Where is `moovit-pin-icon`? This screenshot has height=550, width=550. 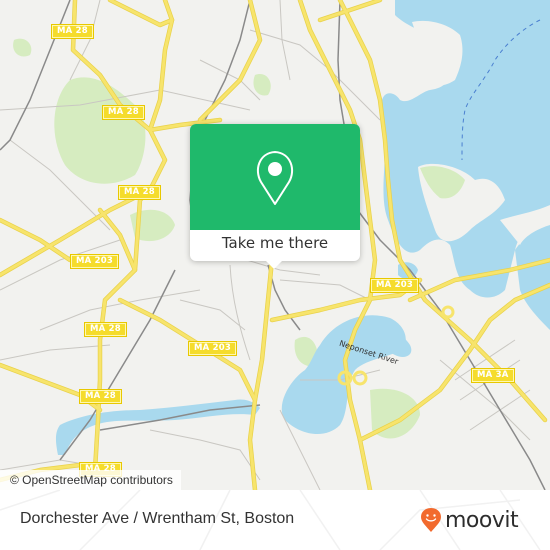 moovit-pin-icon is located at coordinates (431, 520).